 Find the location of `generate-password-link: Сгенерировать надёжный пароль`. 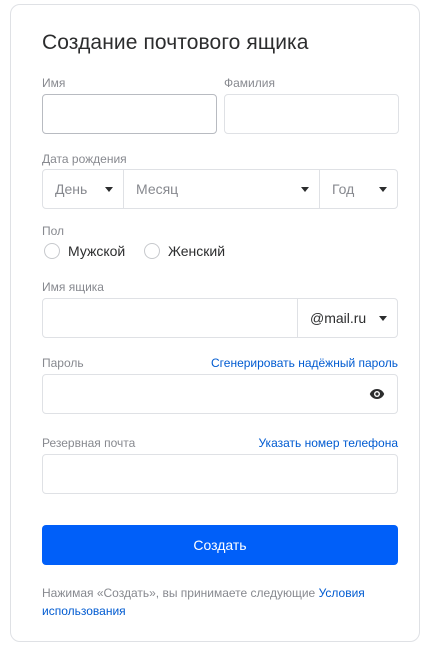

generate-password-link: Сгенерировать надёжный пароль is located at coordinates (304, 363).